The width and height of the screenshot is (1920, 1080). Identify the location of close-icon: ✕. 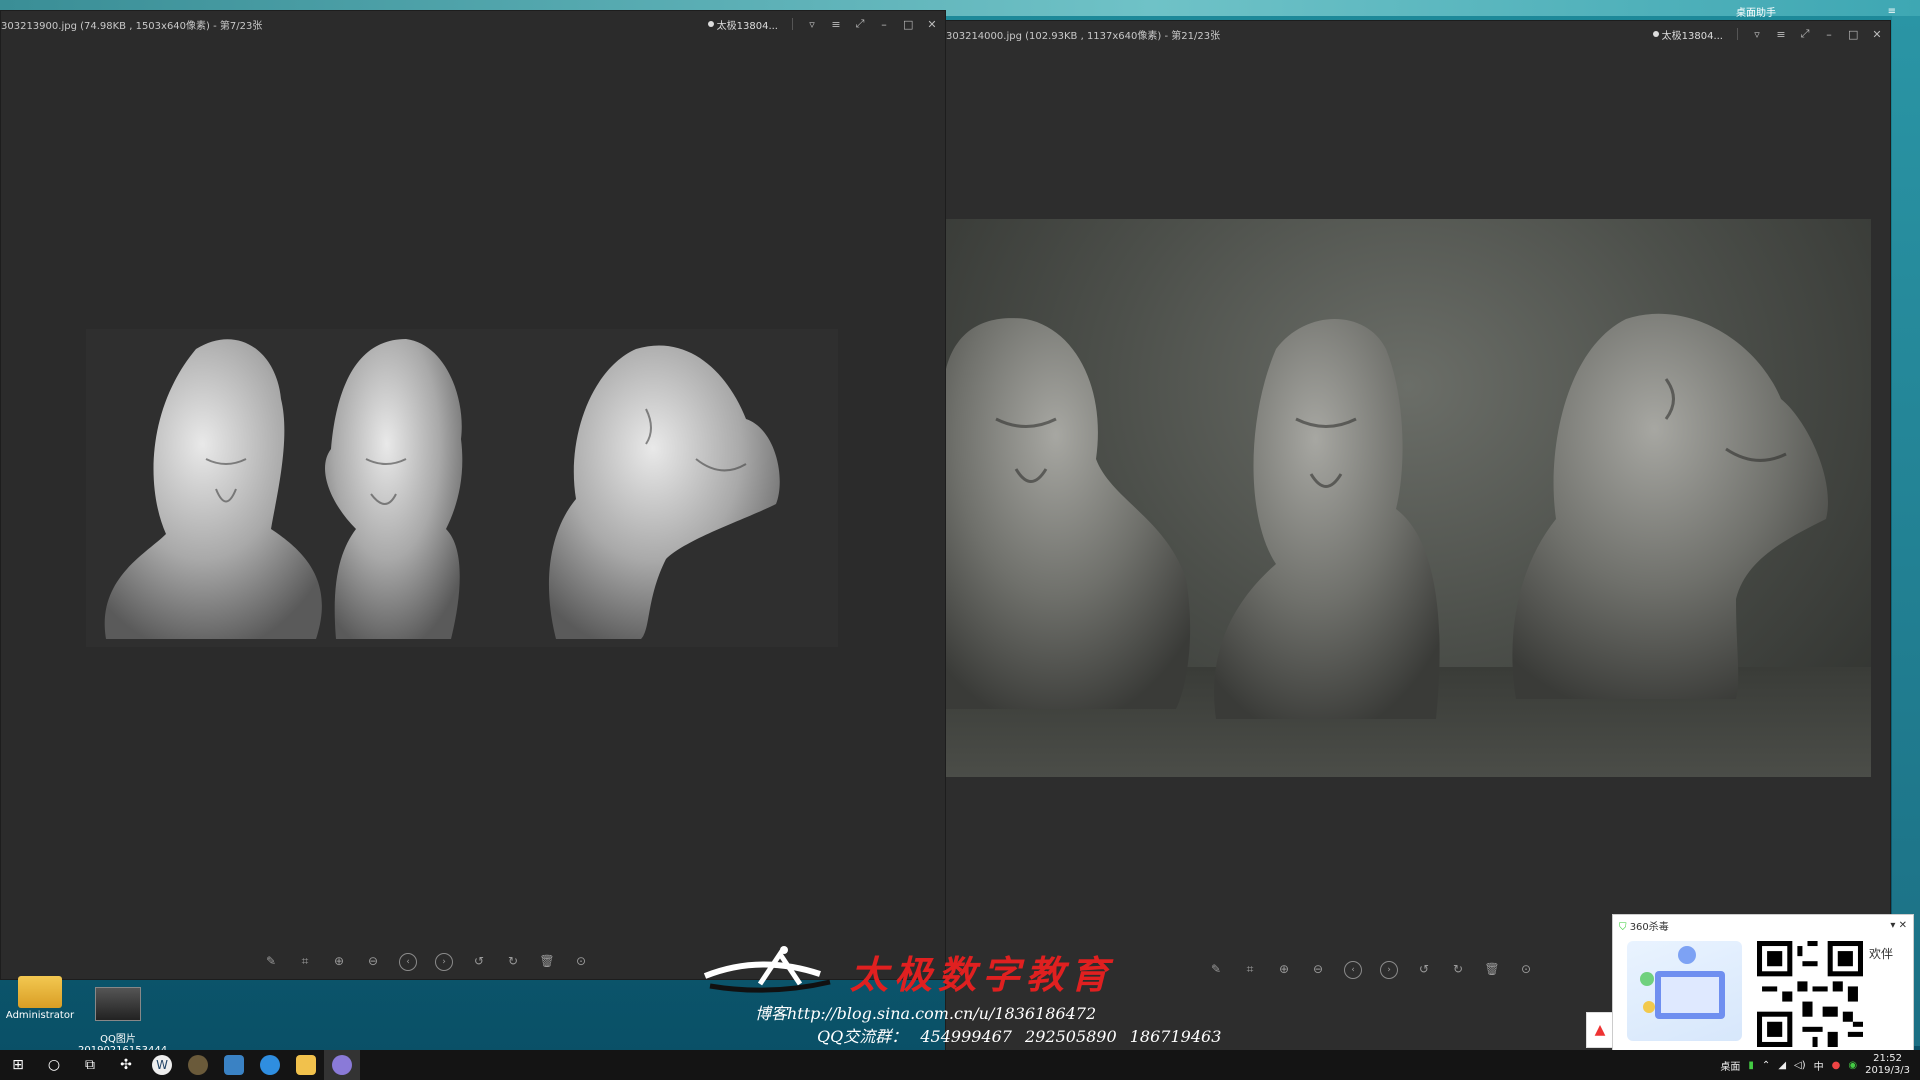
(1903, 925).